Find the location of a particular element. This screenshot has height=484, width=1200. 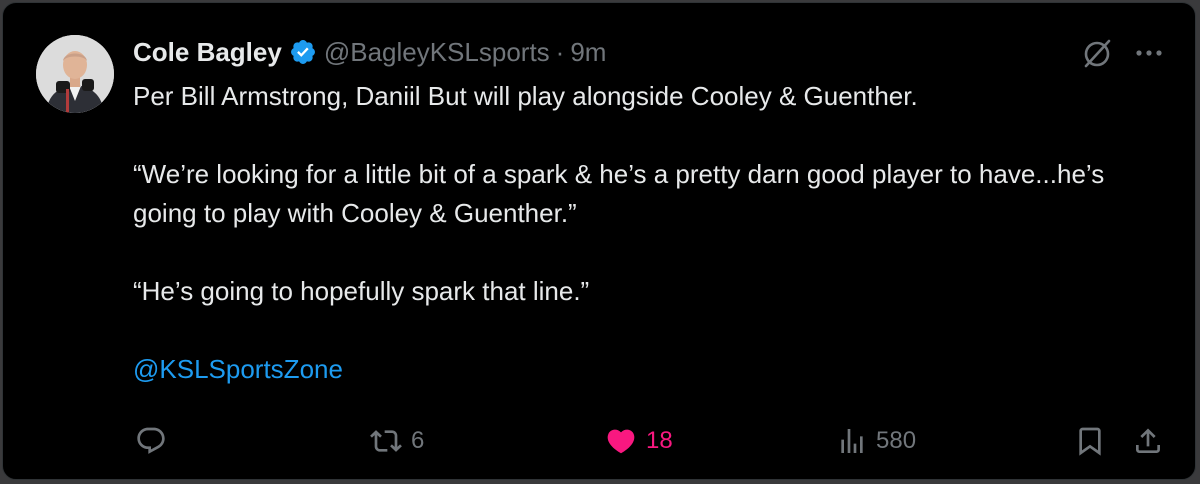

like-count: 18 is located at coordinates (659, 440).